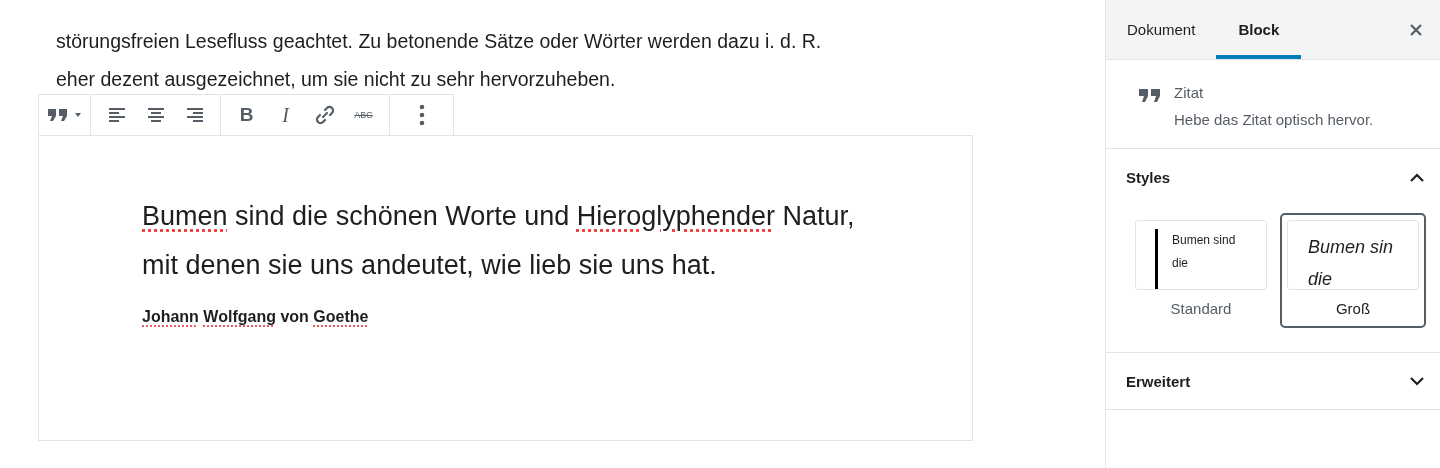 The height and width of the screenshot is (468, 1440). I want to click on link-icon, so click(324, 115).